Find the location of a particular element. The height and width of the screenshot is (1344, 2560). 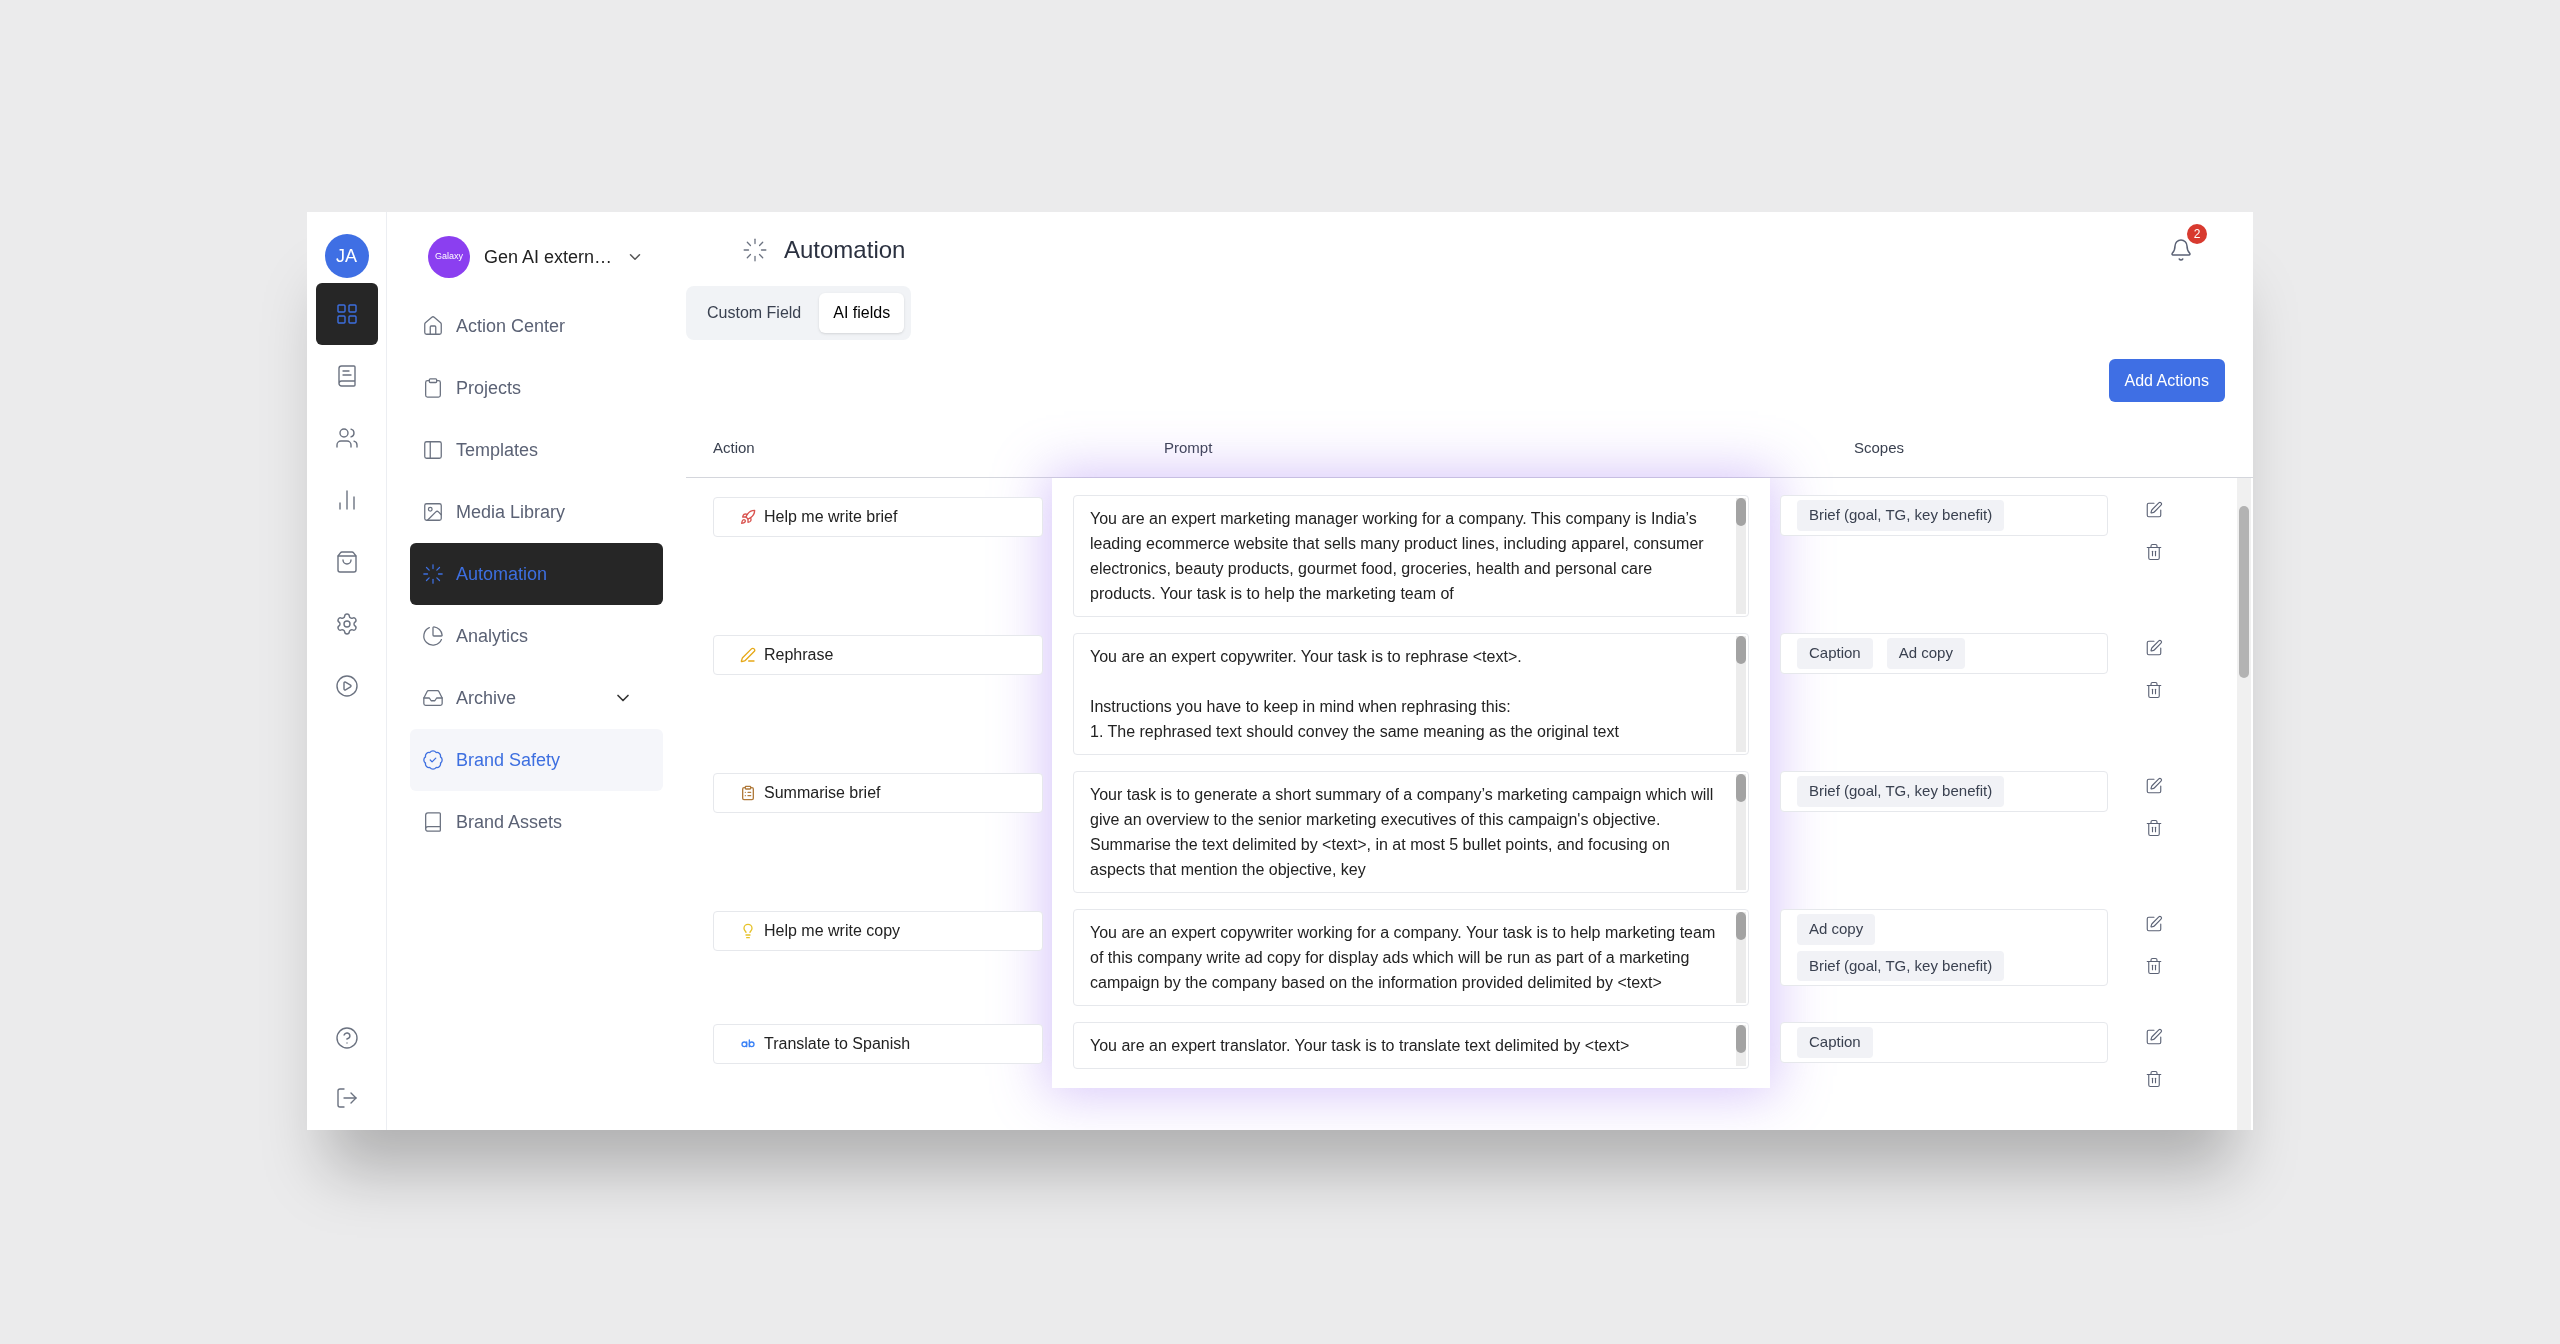

nav-item: Templates is located at coordinates (536, 450).